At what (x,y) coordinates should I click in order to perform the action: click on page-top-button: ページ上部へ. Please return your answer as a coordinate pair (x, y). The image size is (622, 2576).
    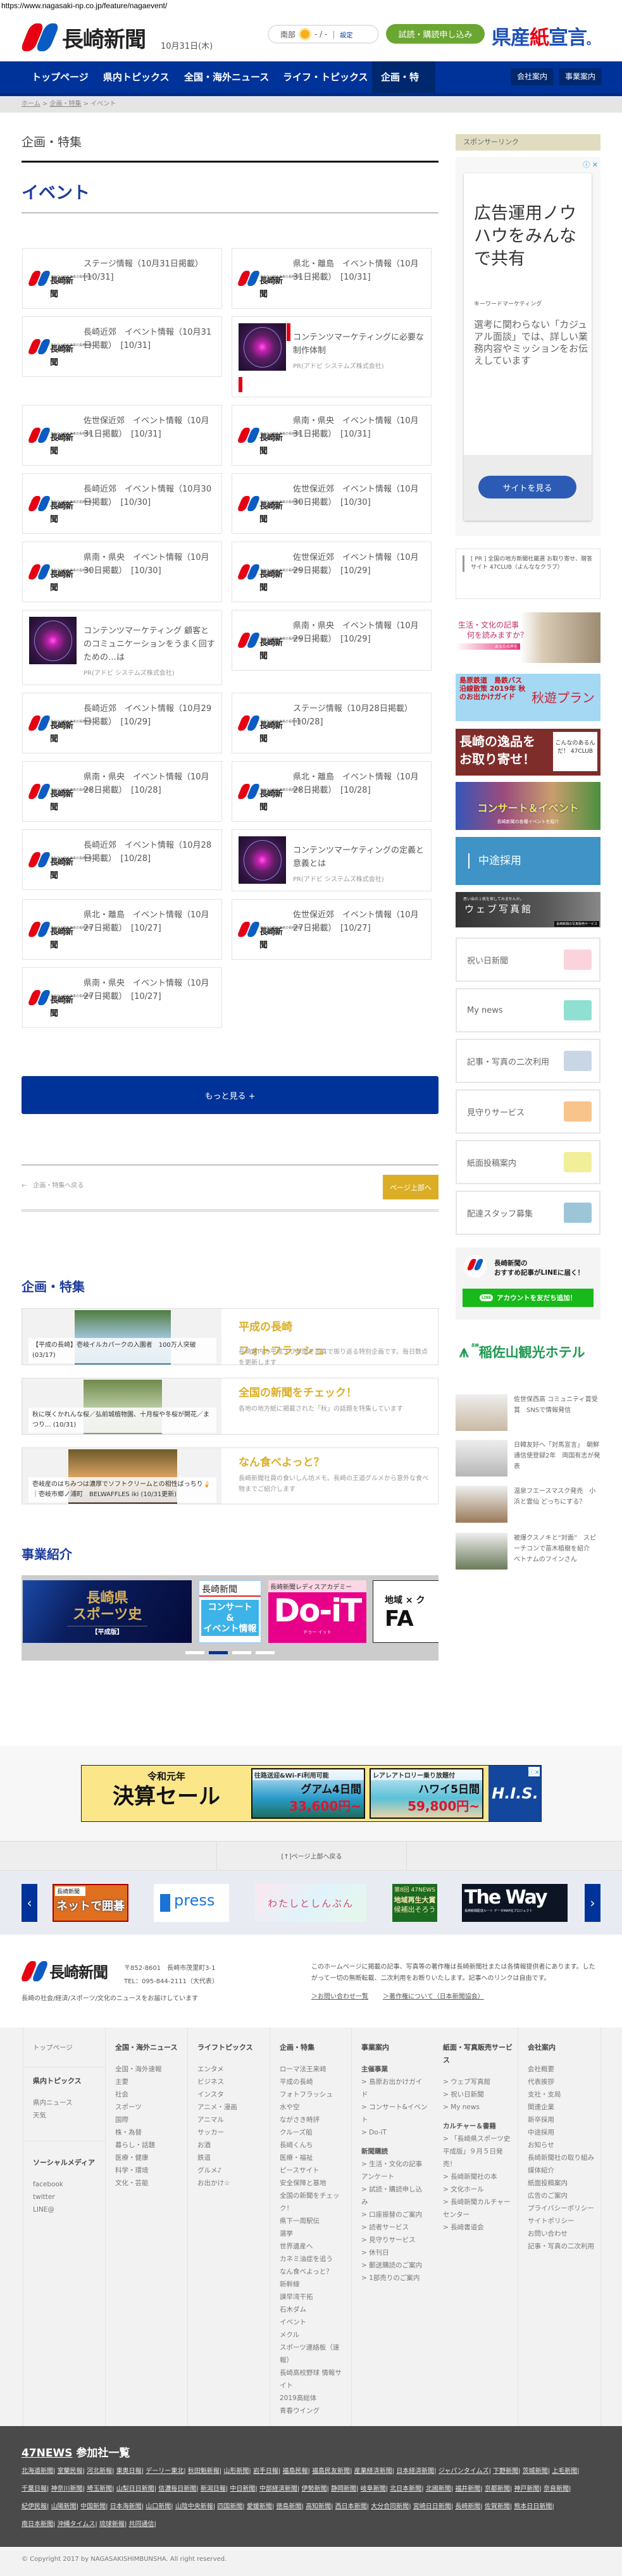
    Looking at the image, I should click on (411, 1187).